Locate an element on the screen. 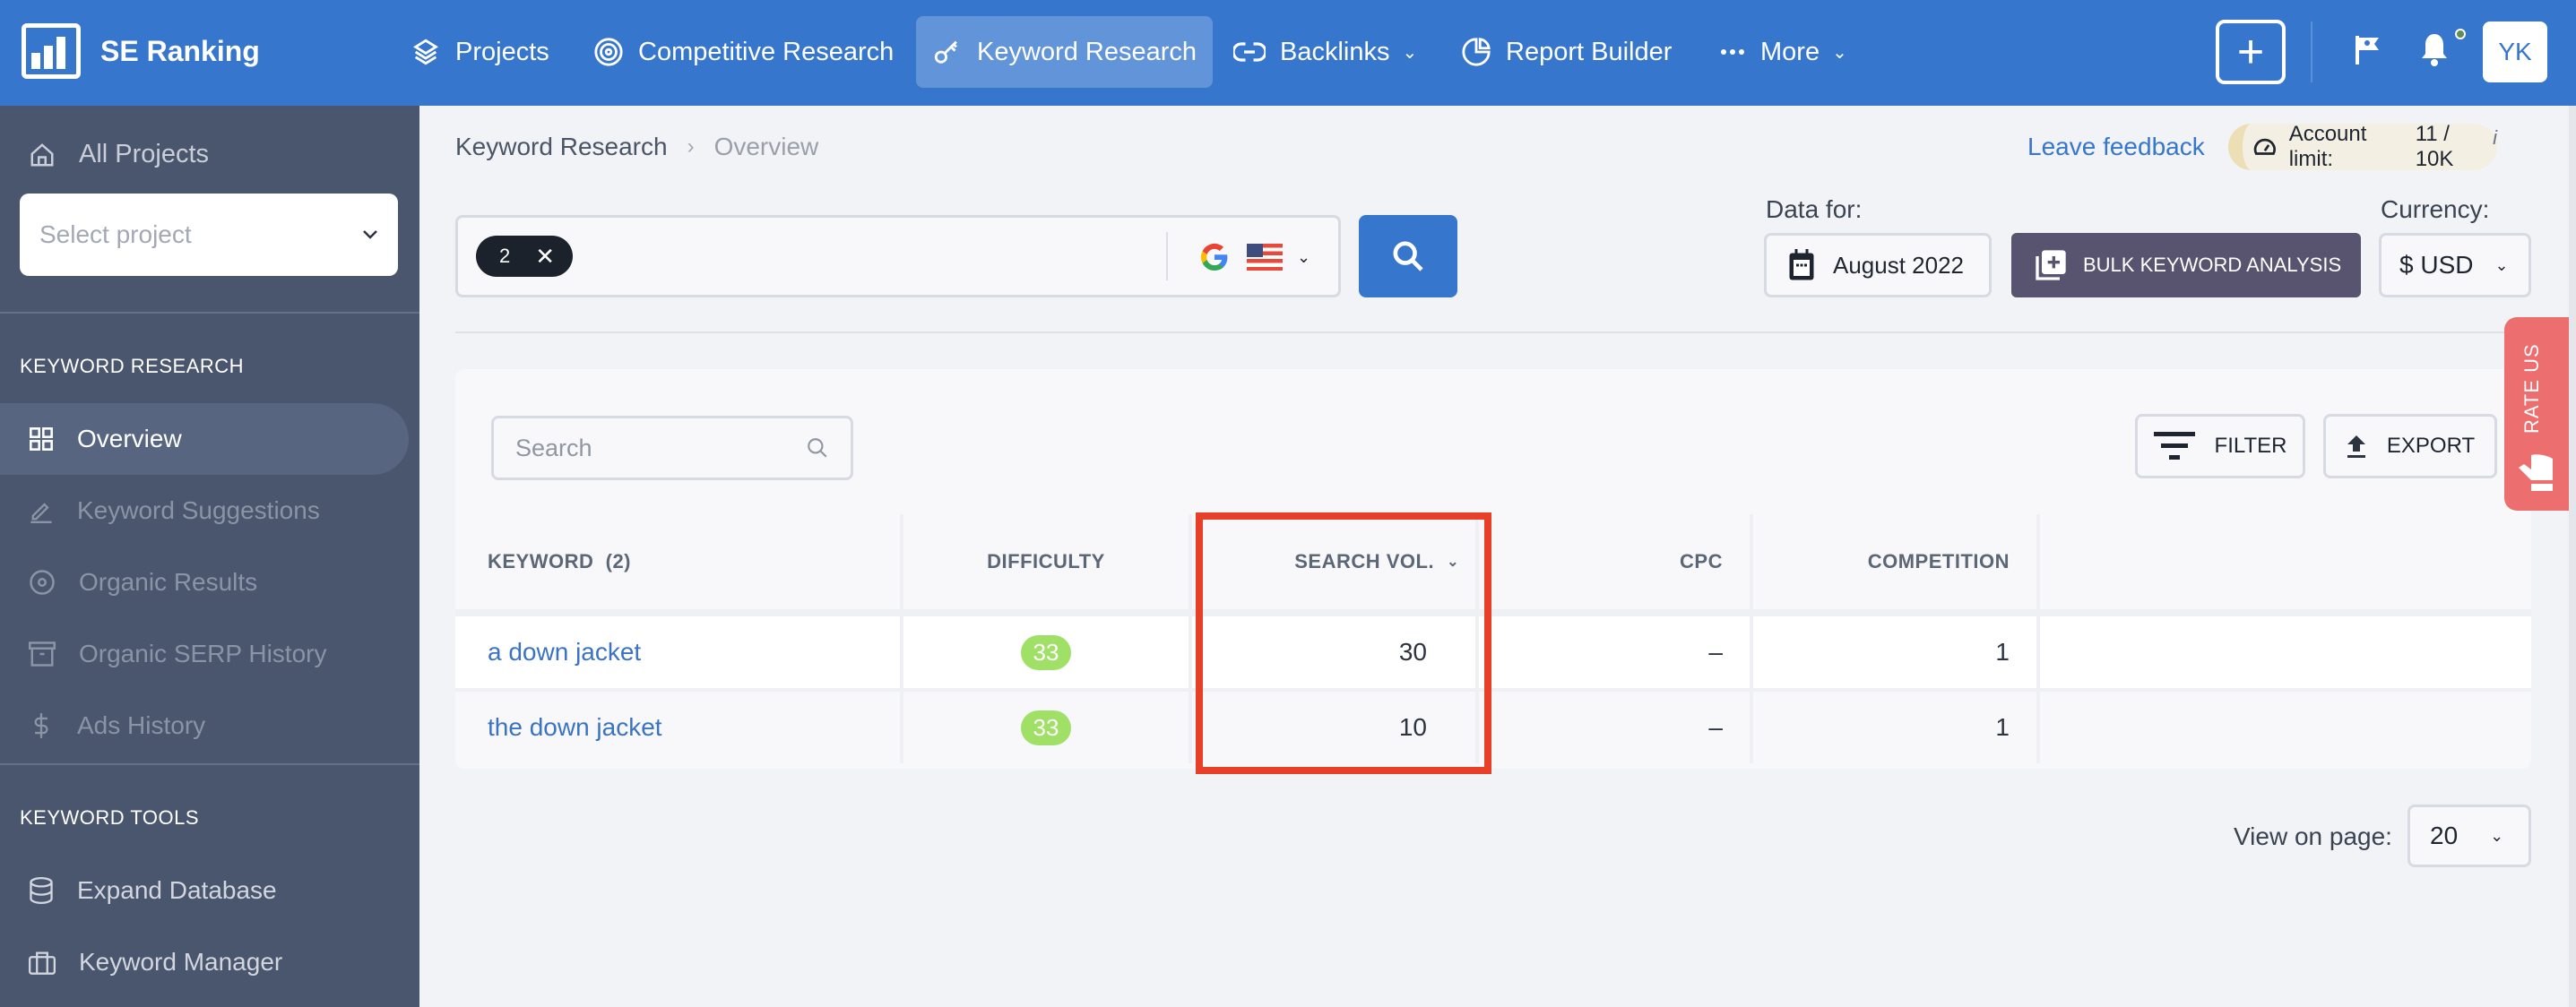  keyword-link: a down jacket is located at coordinates (564, 652).